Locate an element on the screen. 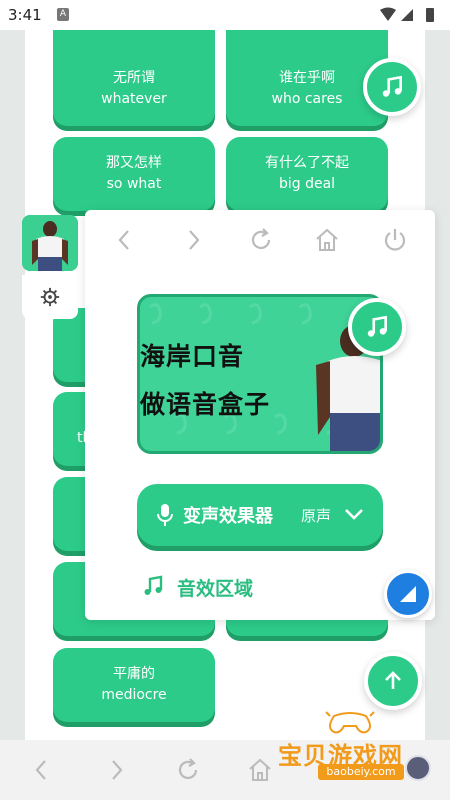 The height and width of the screenshot is (800, 450). voice-changer-label: 变声效果器 is located at coordinates (228, 516).